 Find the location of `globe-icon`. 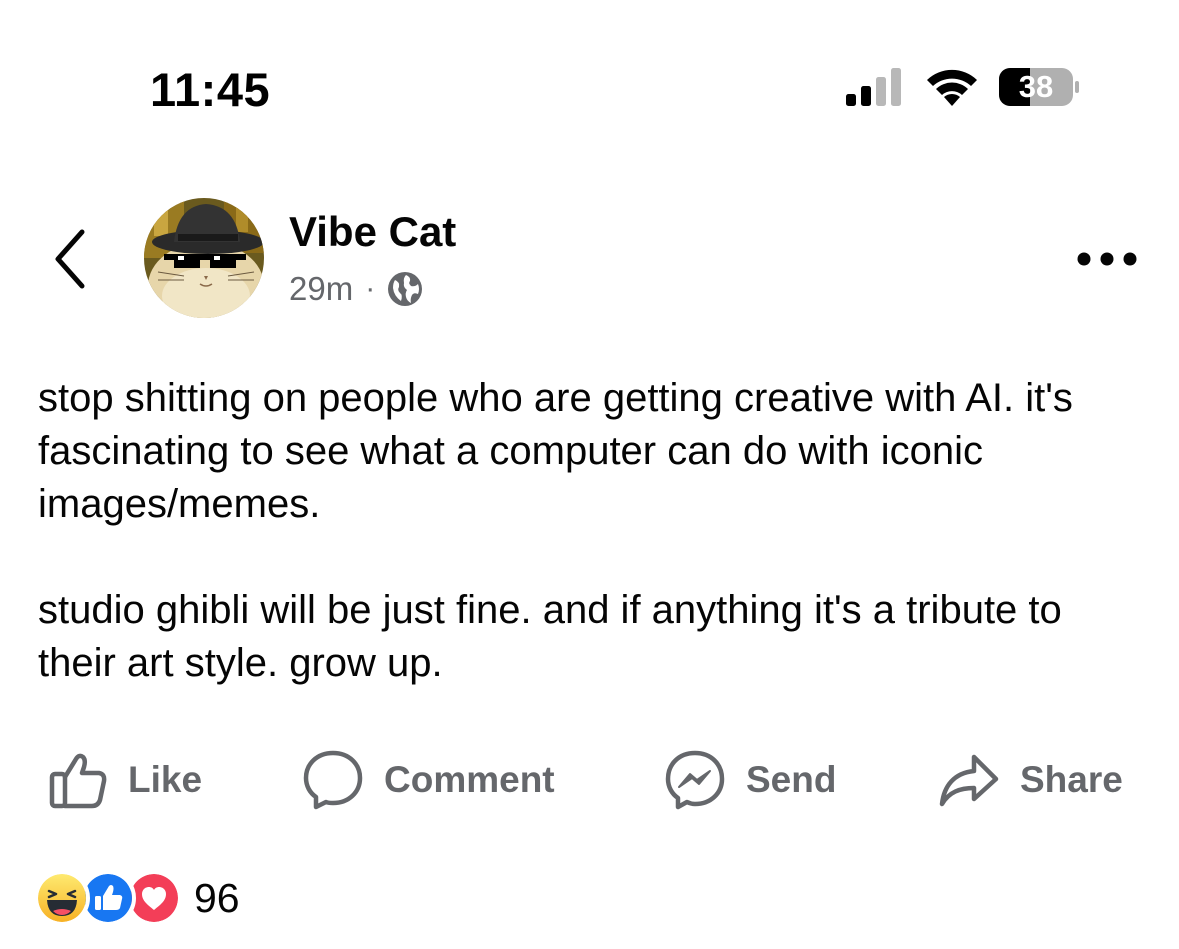

globe-icon is located at coordinates (405, 289).